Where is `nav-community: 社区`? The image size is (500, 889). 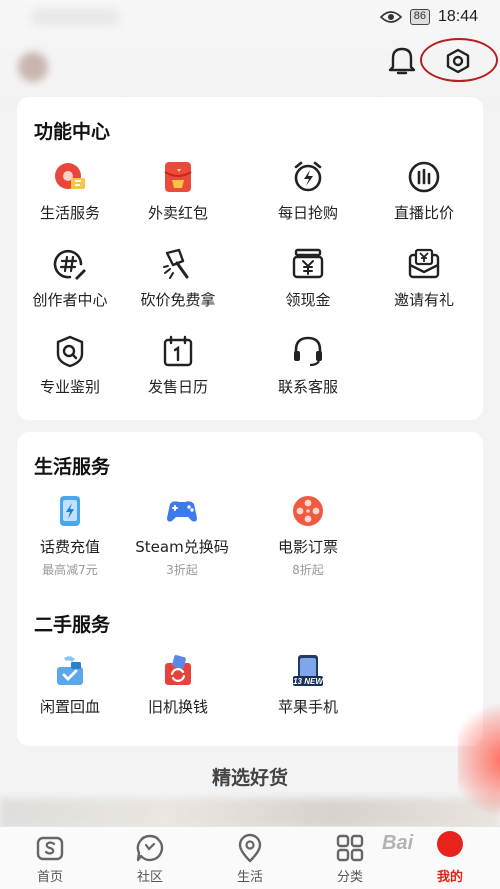
nav-community: 社区 is located at coordinates (150, 858).